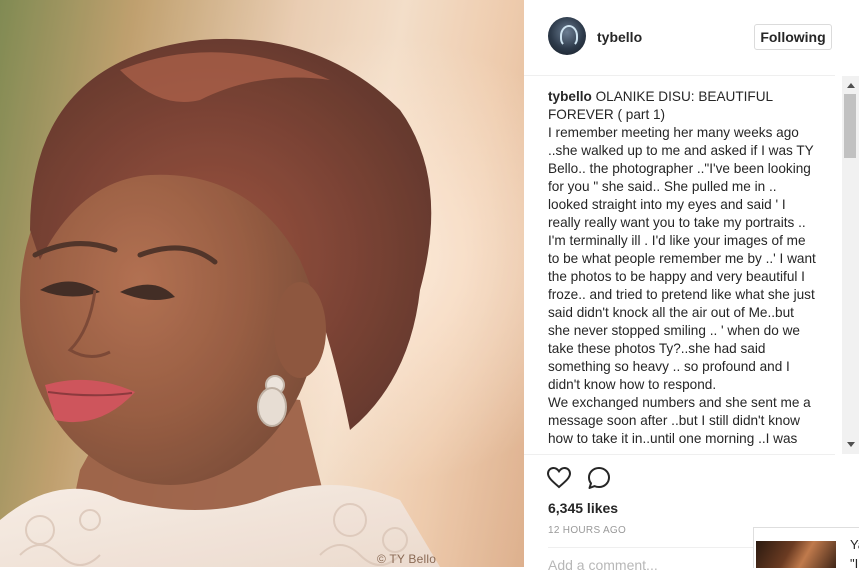 The width and height of the screenshot is (859, 573). What do you see at coordinates (559, 478) in the screenshot?
I see `heart-icon` at bounding box center [559, 478].